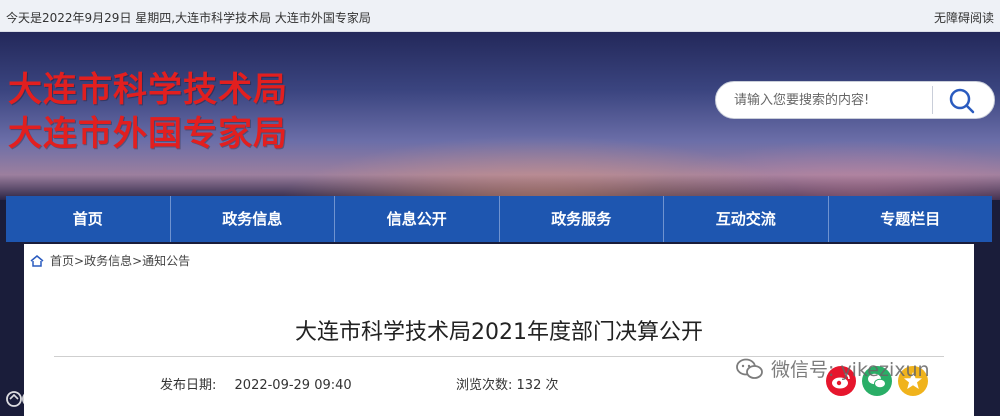 The width and height of the screenshot is (1000, 416). Describe the element at coordinates (499, 332) in the screenshot. I see `article-title: 大连市科学技术局2021年度部门决算公开` at that location.